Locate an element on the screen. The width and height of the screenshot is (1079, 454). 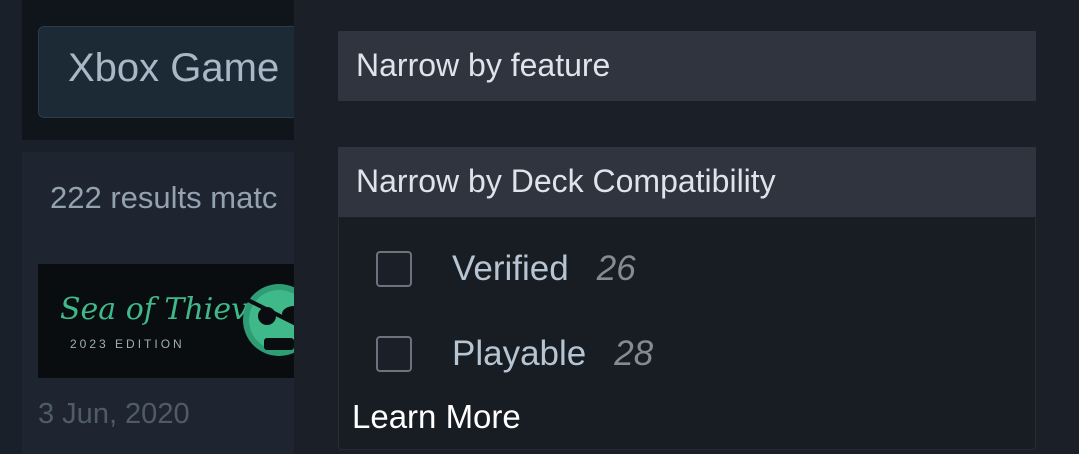
filter-option-playable: Playable 28 is located at coordinates (514, 354).